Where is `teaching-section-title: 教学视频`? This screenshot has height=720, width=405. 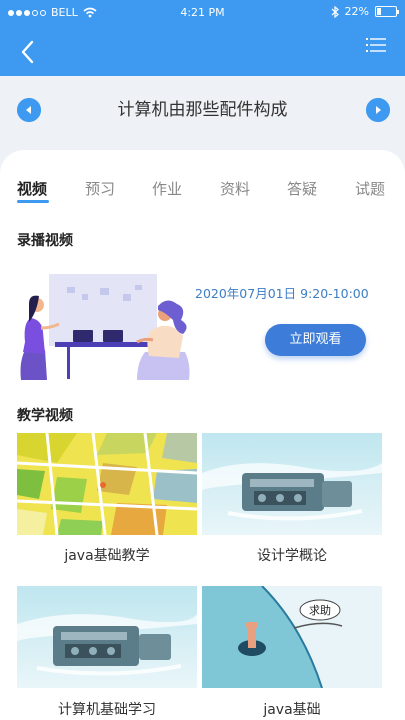
teaching-section-title: 教学视频 is located at coordinates (45, 416).